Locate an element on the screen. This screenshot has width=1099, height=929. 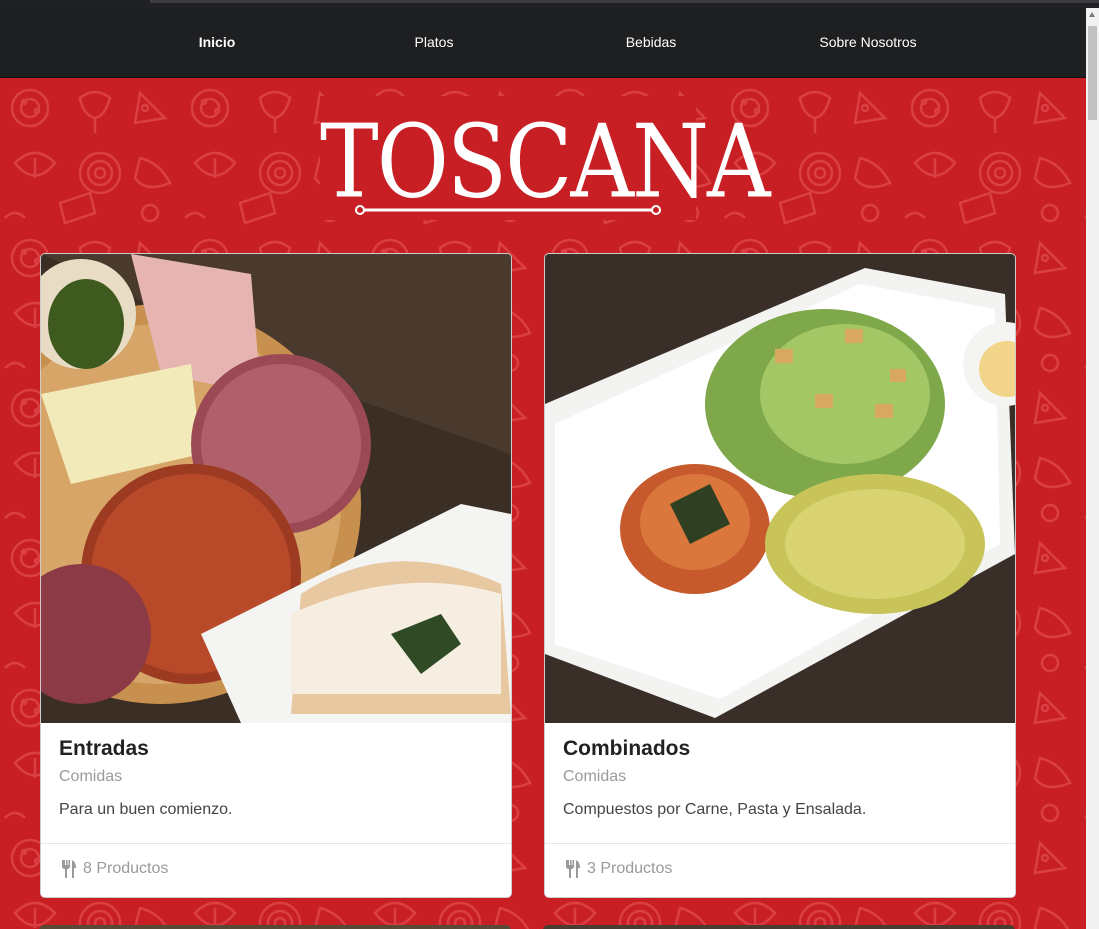
card-description: Compuestos por Carne, Pasta y Ensalada. is located at coordinates (715, 809).